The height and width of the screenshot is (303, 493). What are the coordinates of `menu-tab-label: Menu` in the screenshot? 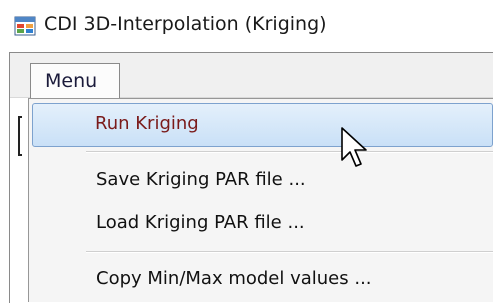 It's located at (71, 81).